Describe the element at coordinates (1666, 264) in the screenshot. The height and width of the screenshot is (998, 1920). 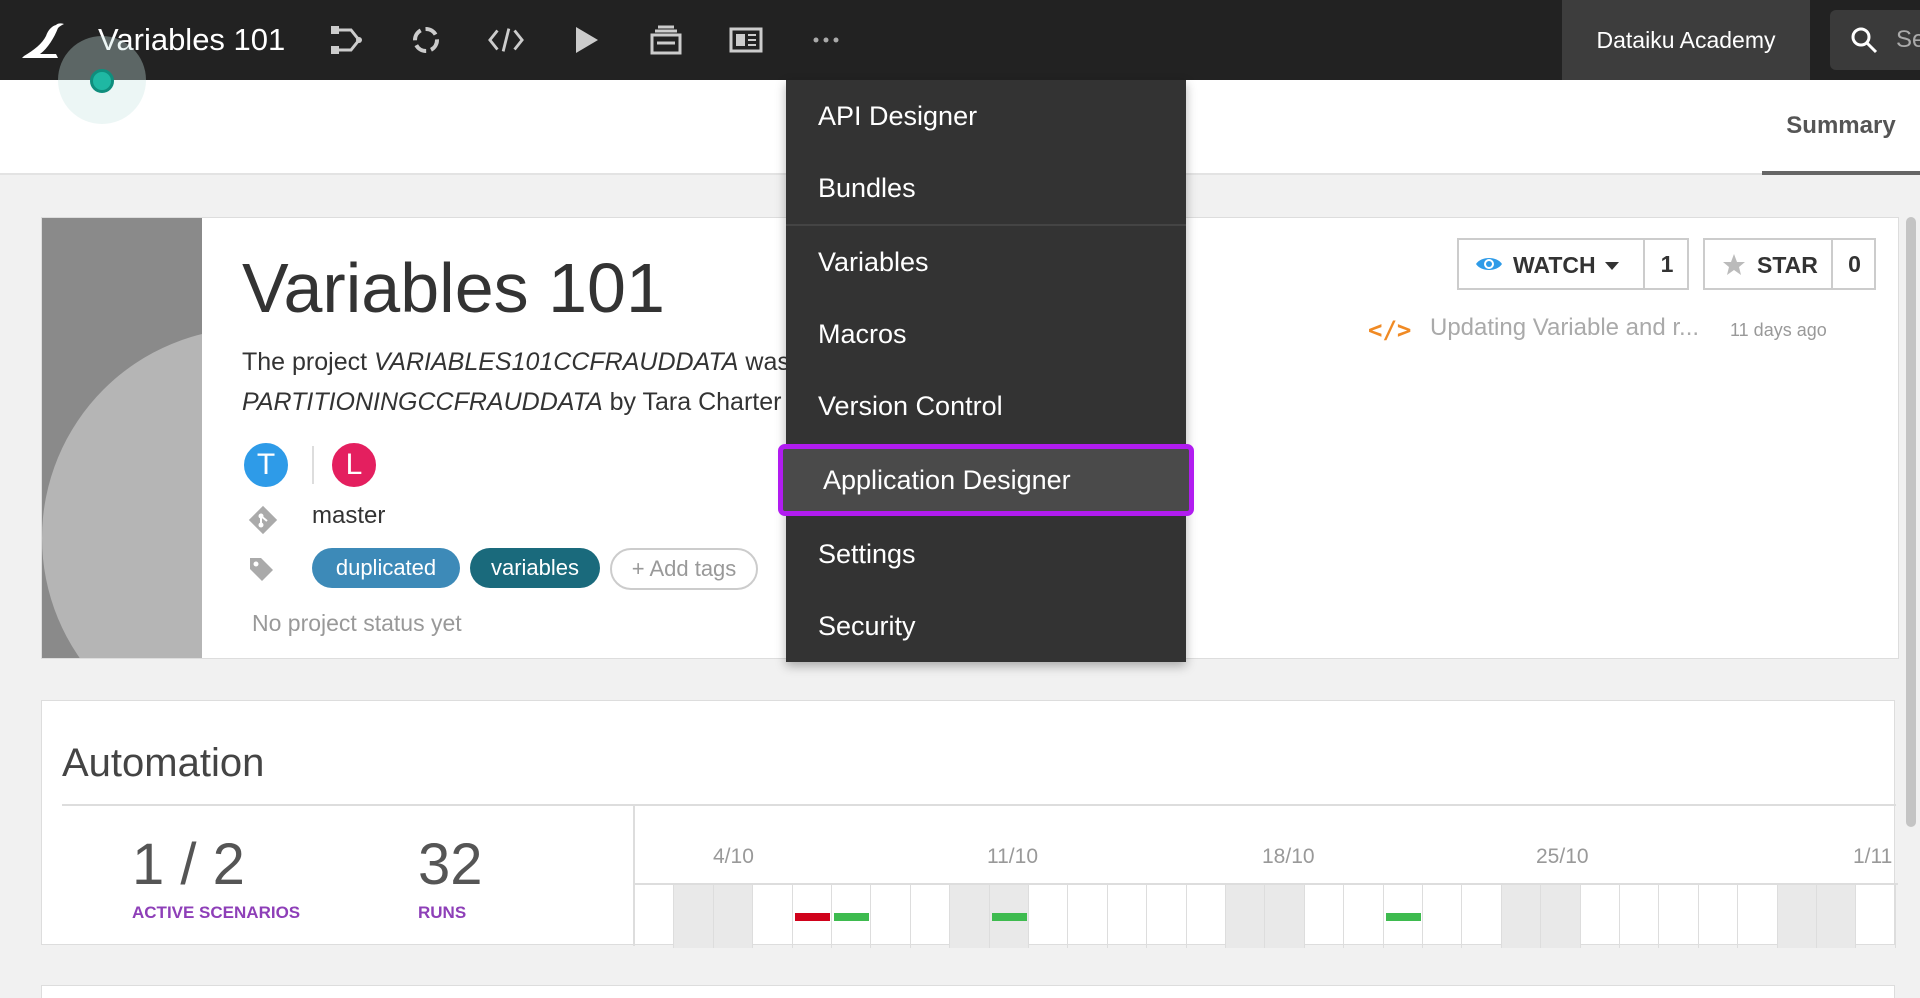
I see `watch-count: 1` at that location.